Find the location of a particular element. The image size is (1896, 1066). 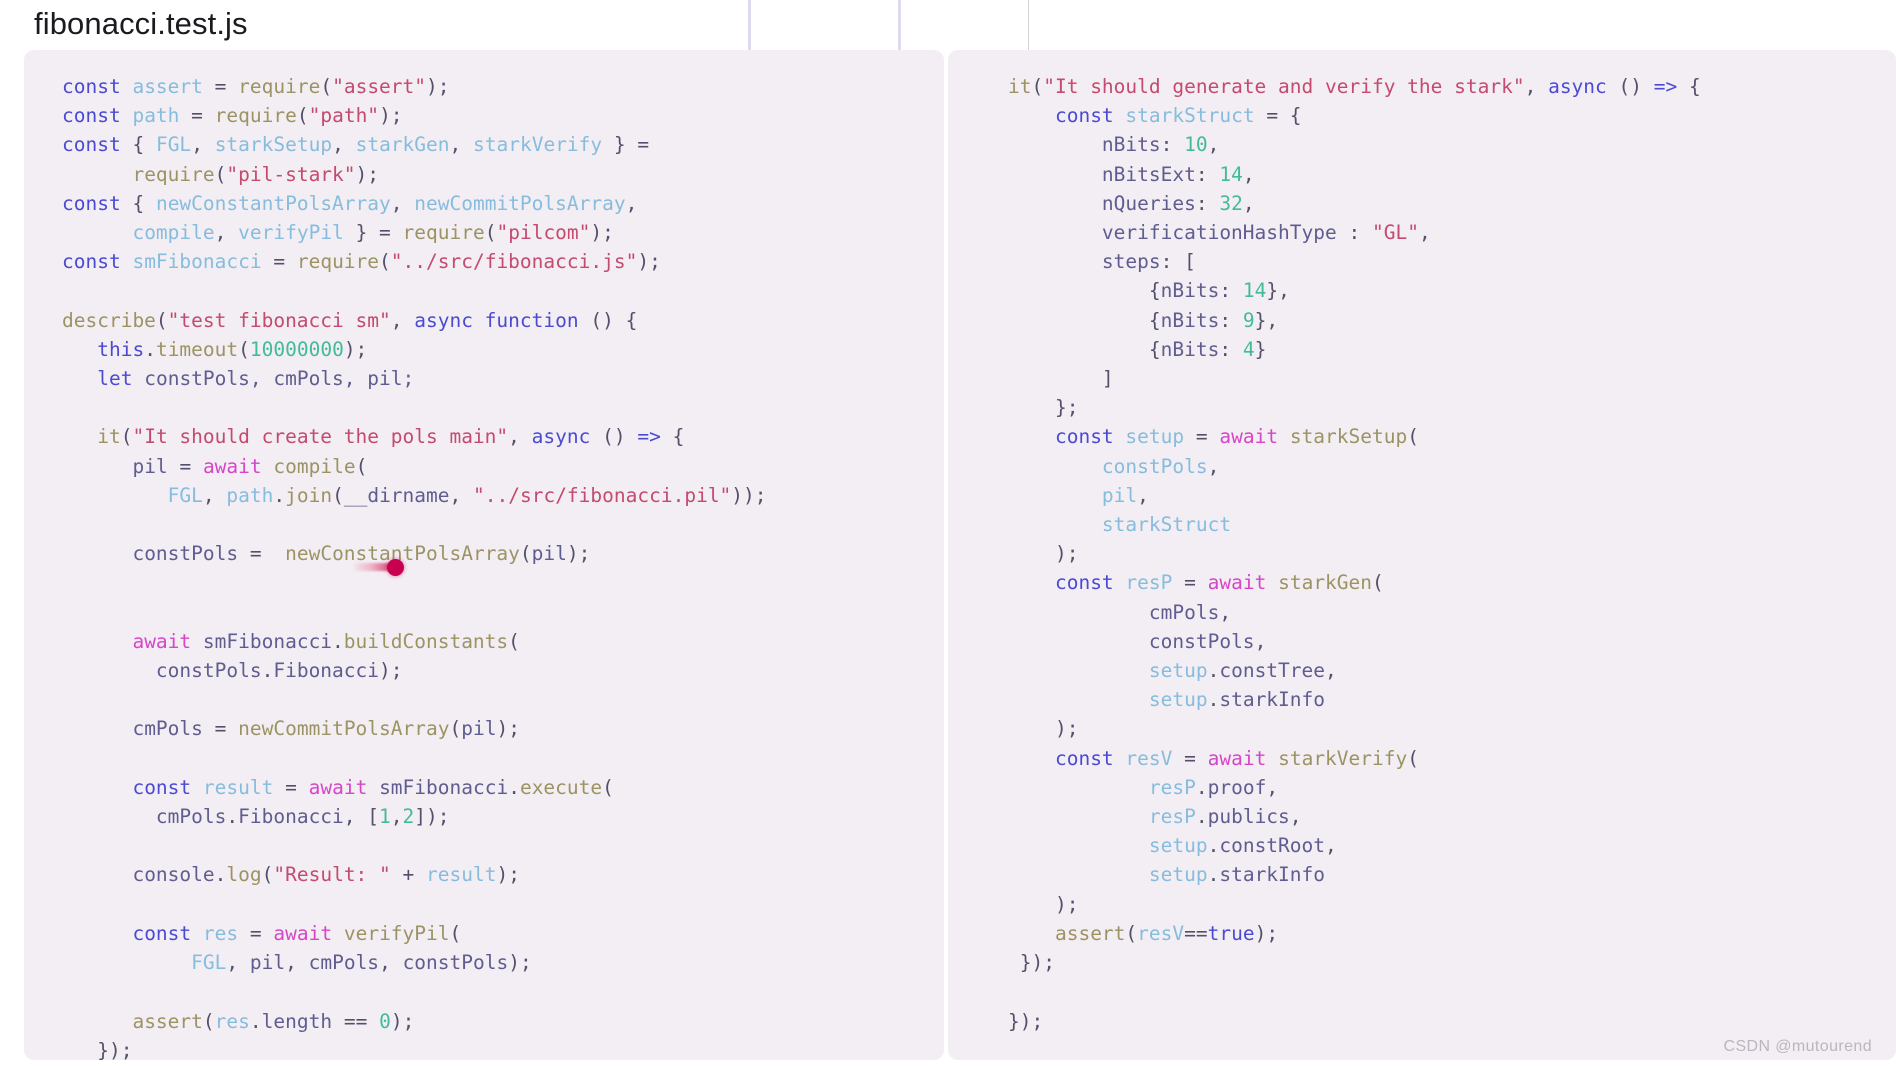

page-title: fibonacci.test.js is located at coordinates (141, 23).